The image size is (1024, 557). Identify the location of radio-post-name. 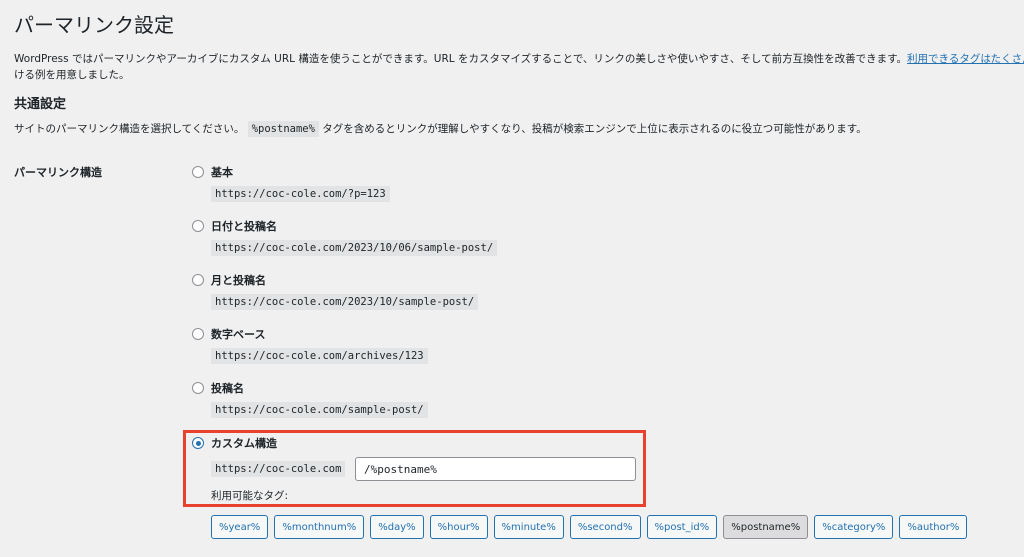
(198, 388).